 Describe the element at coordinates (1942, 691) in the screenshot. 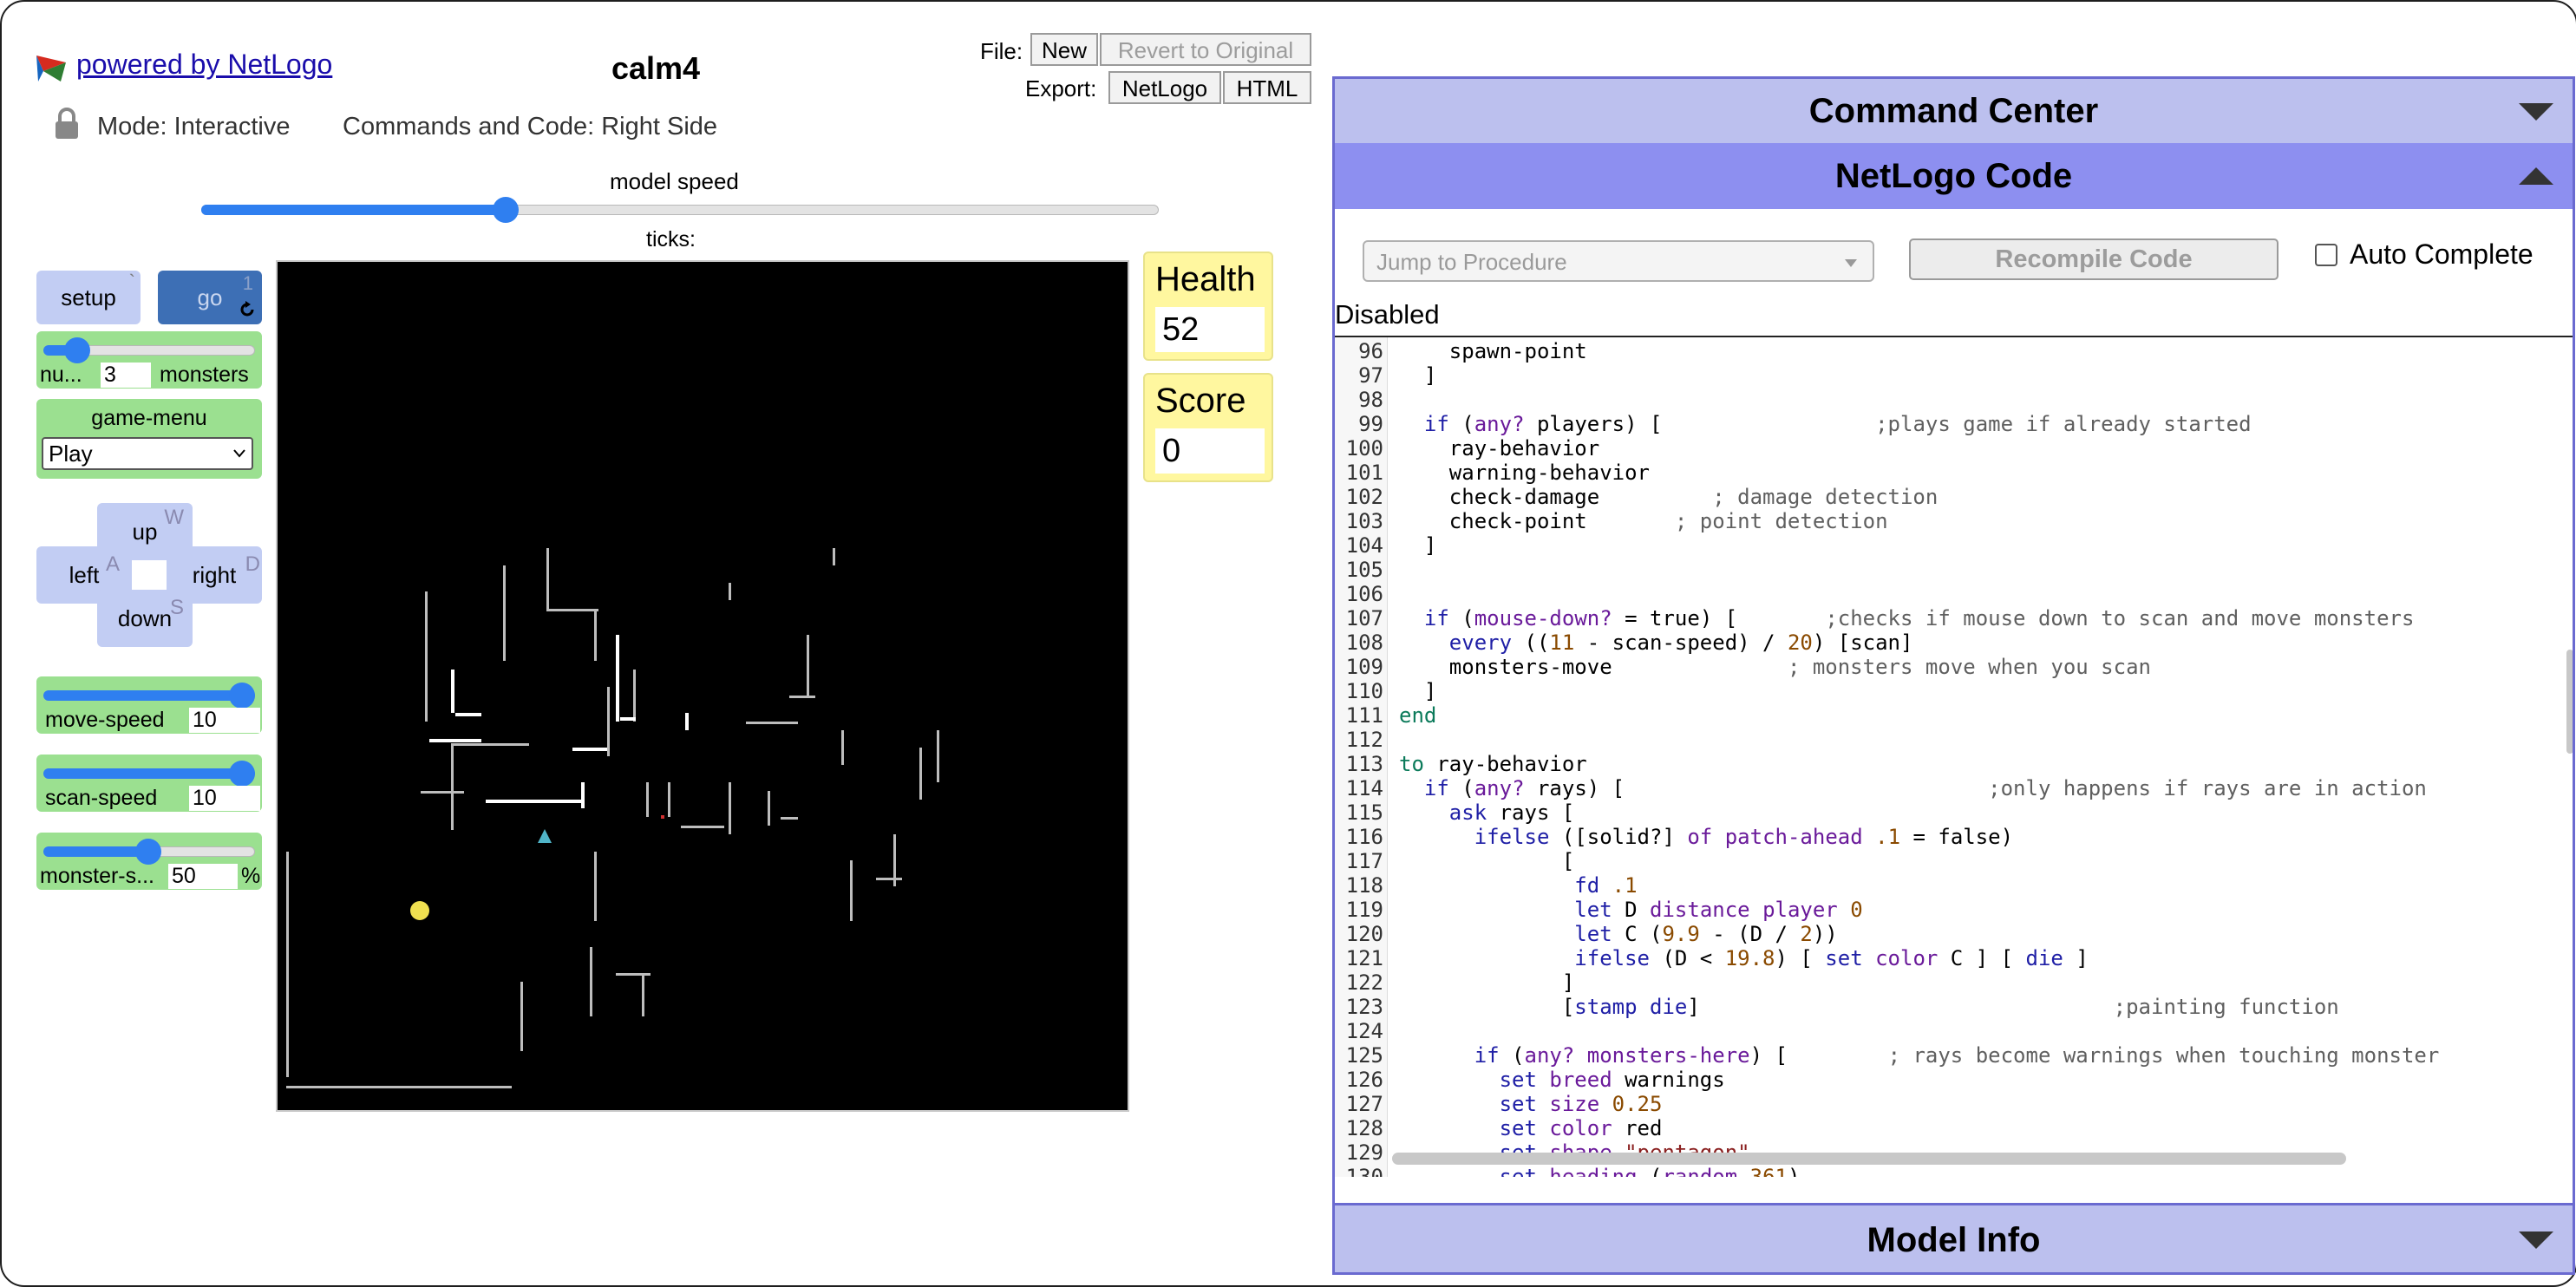

I see `code-line: 110 ]` at that location.